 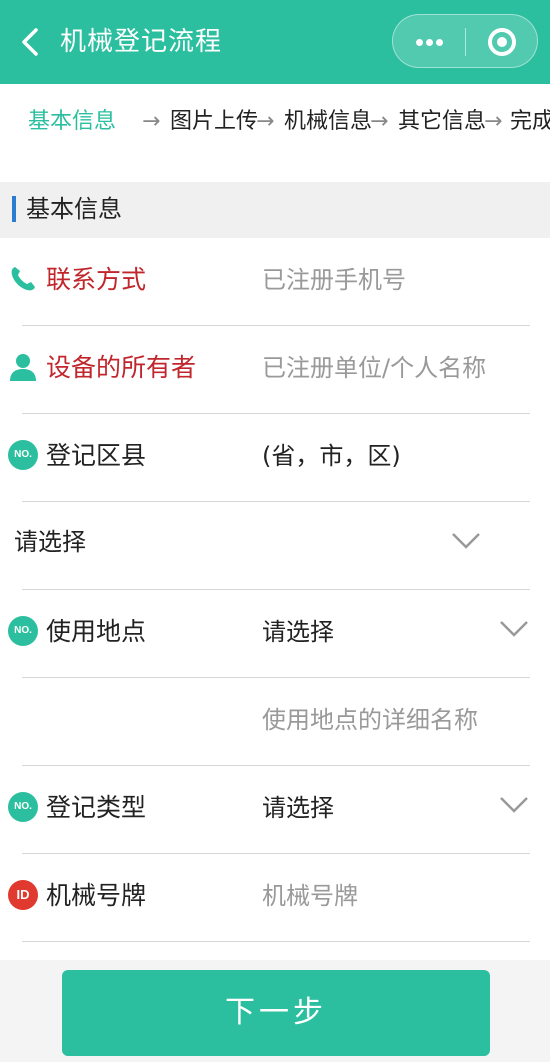 What do you see at coordinates (96, 631) in the screenshot?
I see `location-label: 使用地点` at bounding box center [96, 631].